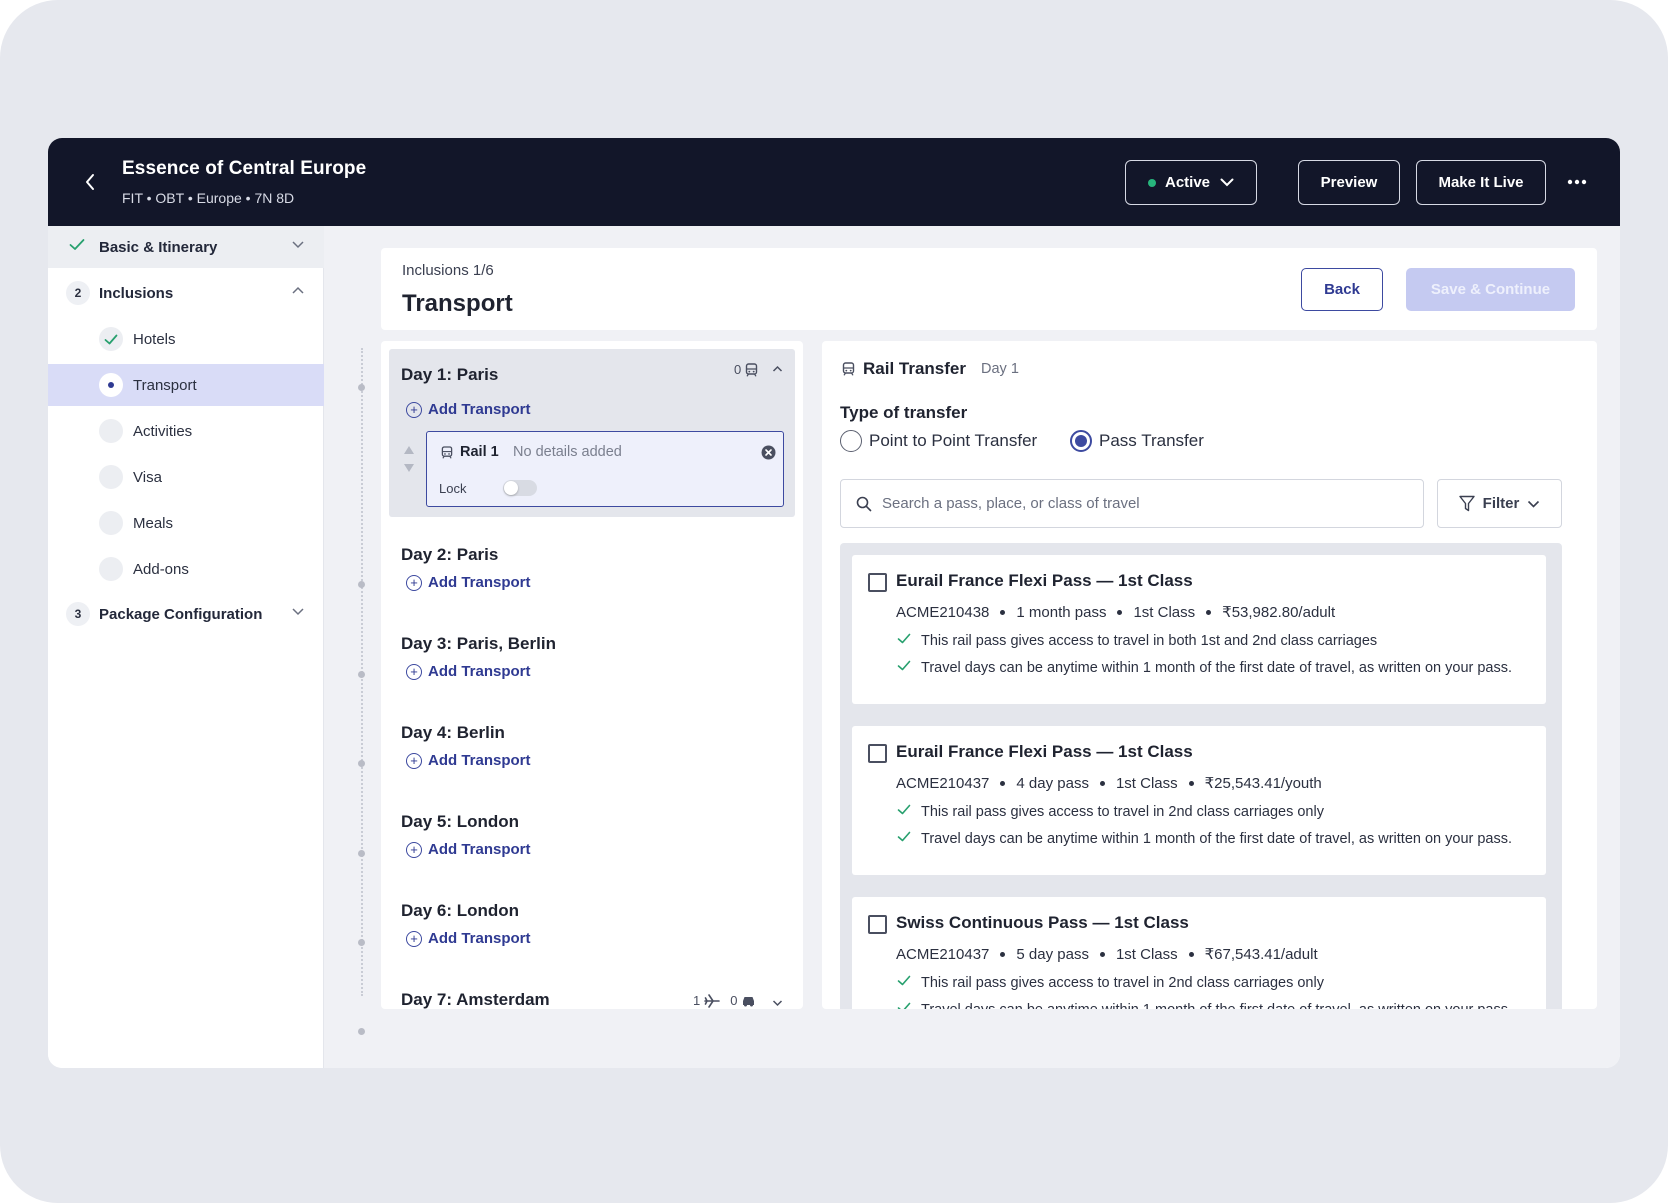 Image resolution: width=1668 pixels, height=1203 pixels. I want to click on sidebar-item-transport: Transport, so click(186, 385).